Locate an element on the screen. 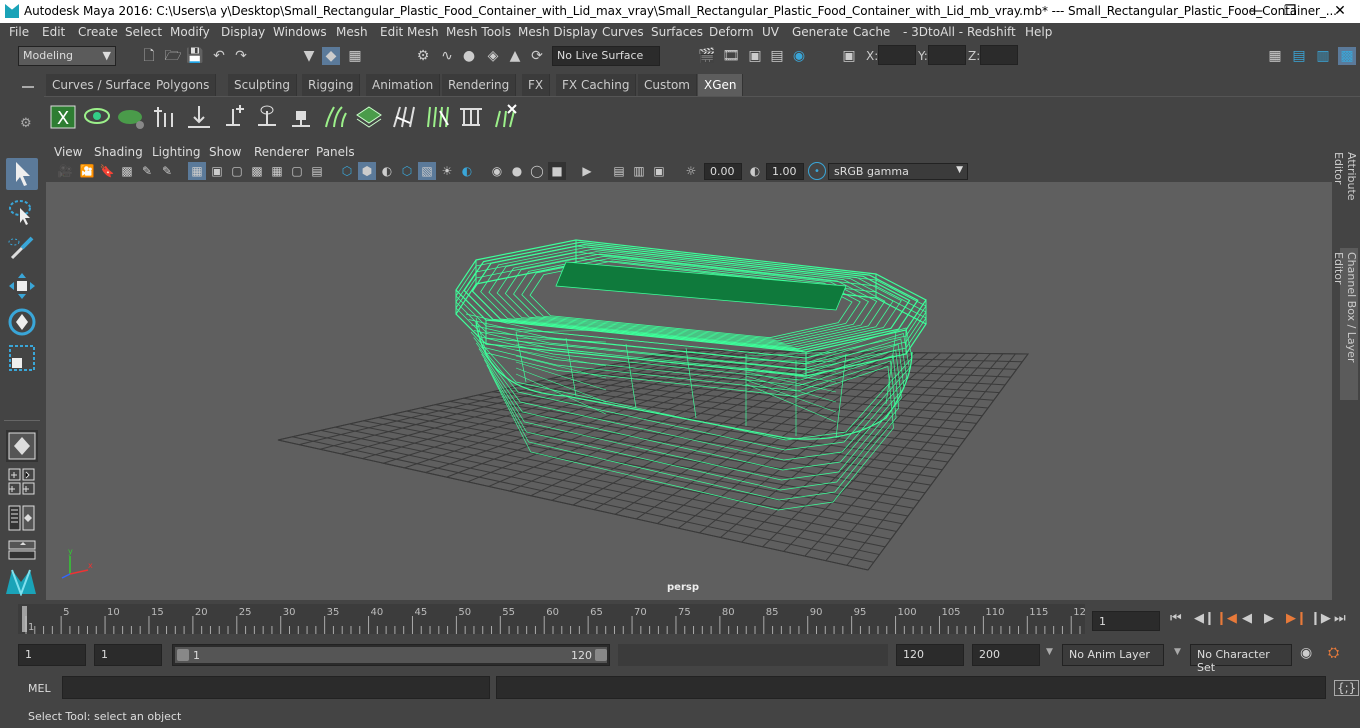 Image resolution: width=1360 pixels, height=728 pixels. xray-active-icon: ▥ is located at coordinates (639, 171).